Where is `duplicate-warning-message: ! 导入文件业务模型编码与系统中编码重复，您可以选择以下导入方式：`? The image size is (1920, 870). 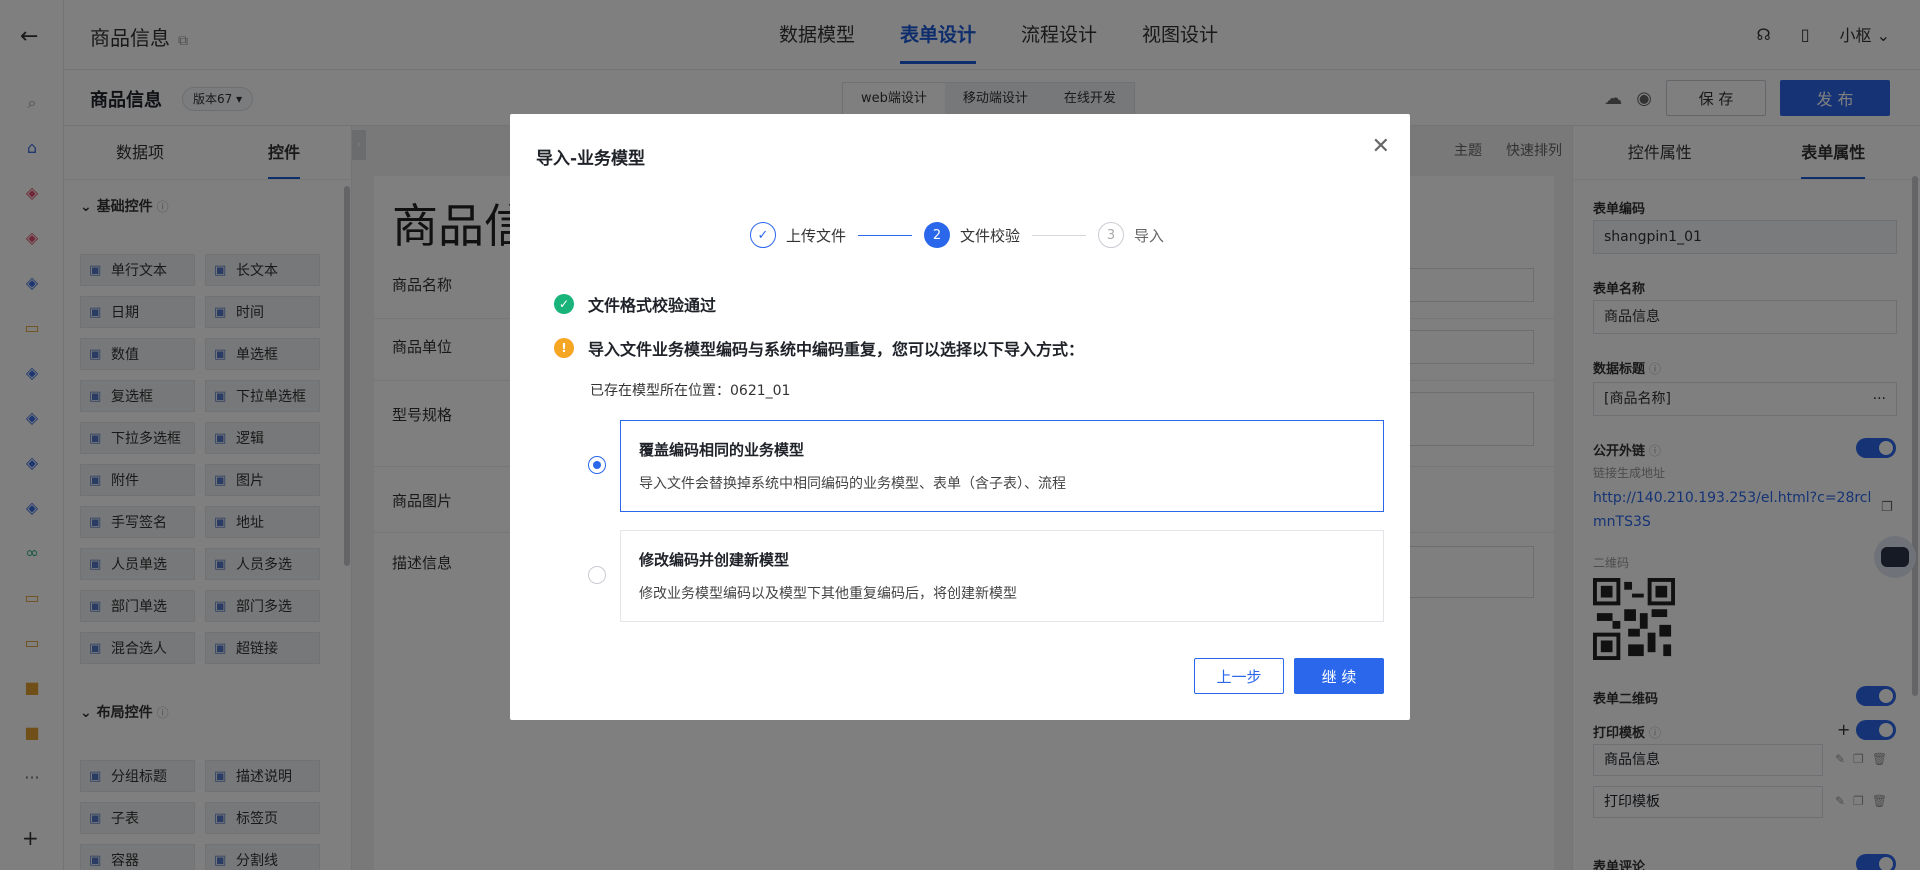 duplicate-warning-message: ! 导入文件业务模型编码与系统中编码重复，您可以选择以下导入方式： is located at coordinates (819, 348).